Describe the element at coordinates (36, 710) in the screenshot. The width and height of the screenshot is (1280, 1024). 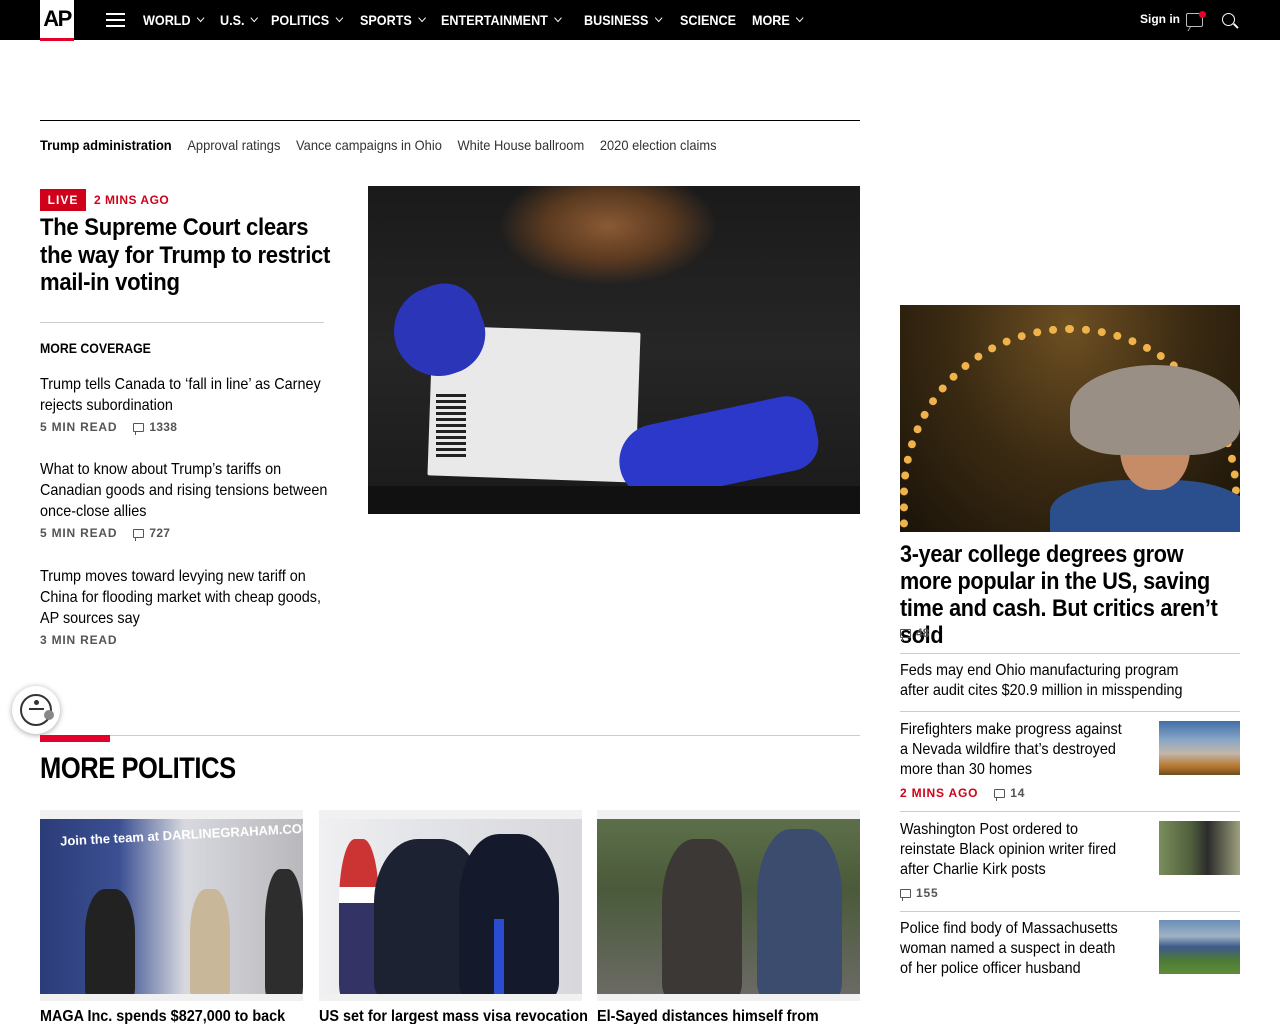
I see `accessibility-icon` at that location.